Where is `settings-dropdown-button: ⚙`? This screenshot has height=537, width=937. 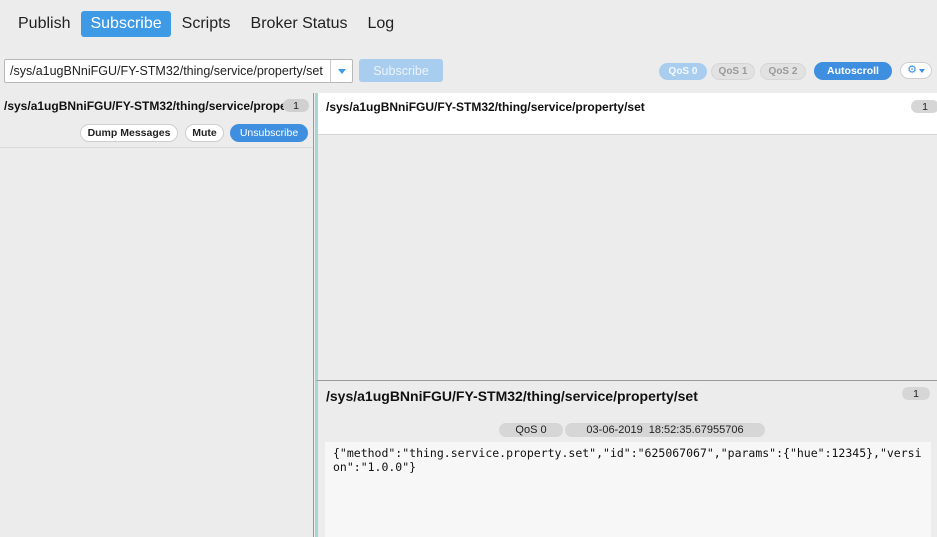 settings-dropdown-button: ⚙ is located at coordinates (916, 70).